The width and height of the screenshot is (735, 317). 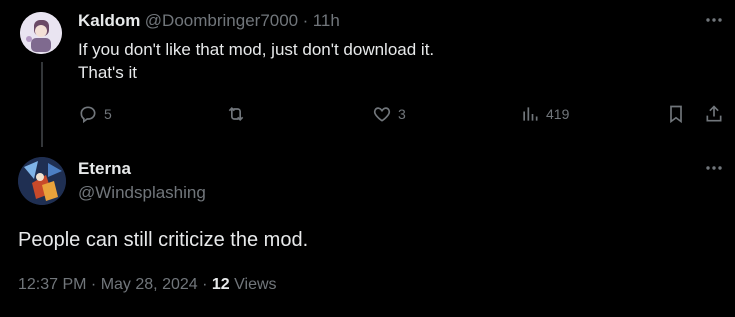 I want to click on view-count: 419, so click(x=558, y=114).